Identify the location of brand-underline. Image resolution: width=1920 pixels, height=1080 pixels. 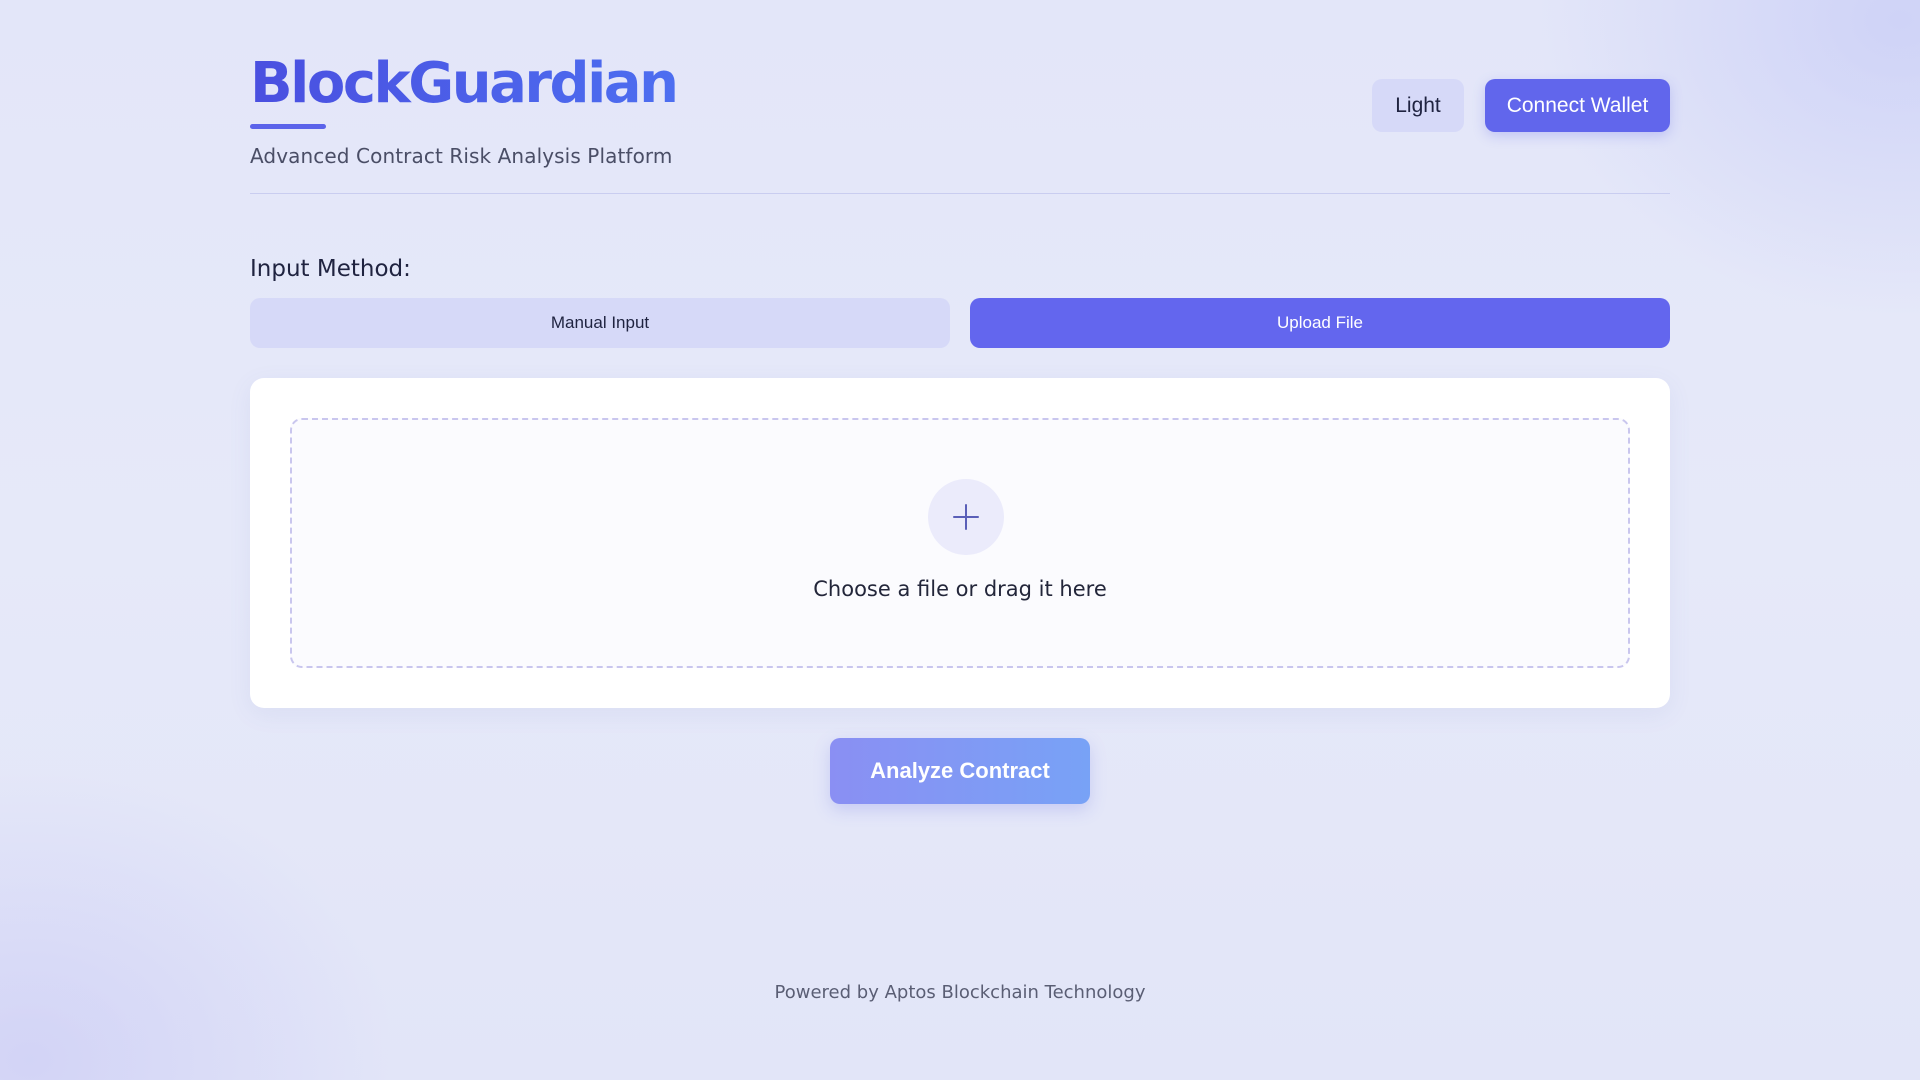
(288, 126).